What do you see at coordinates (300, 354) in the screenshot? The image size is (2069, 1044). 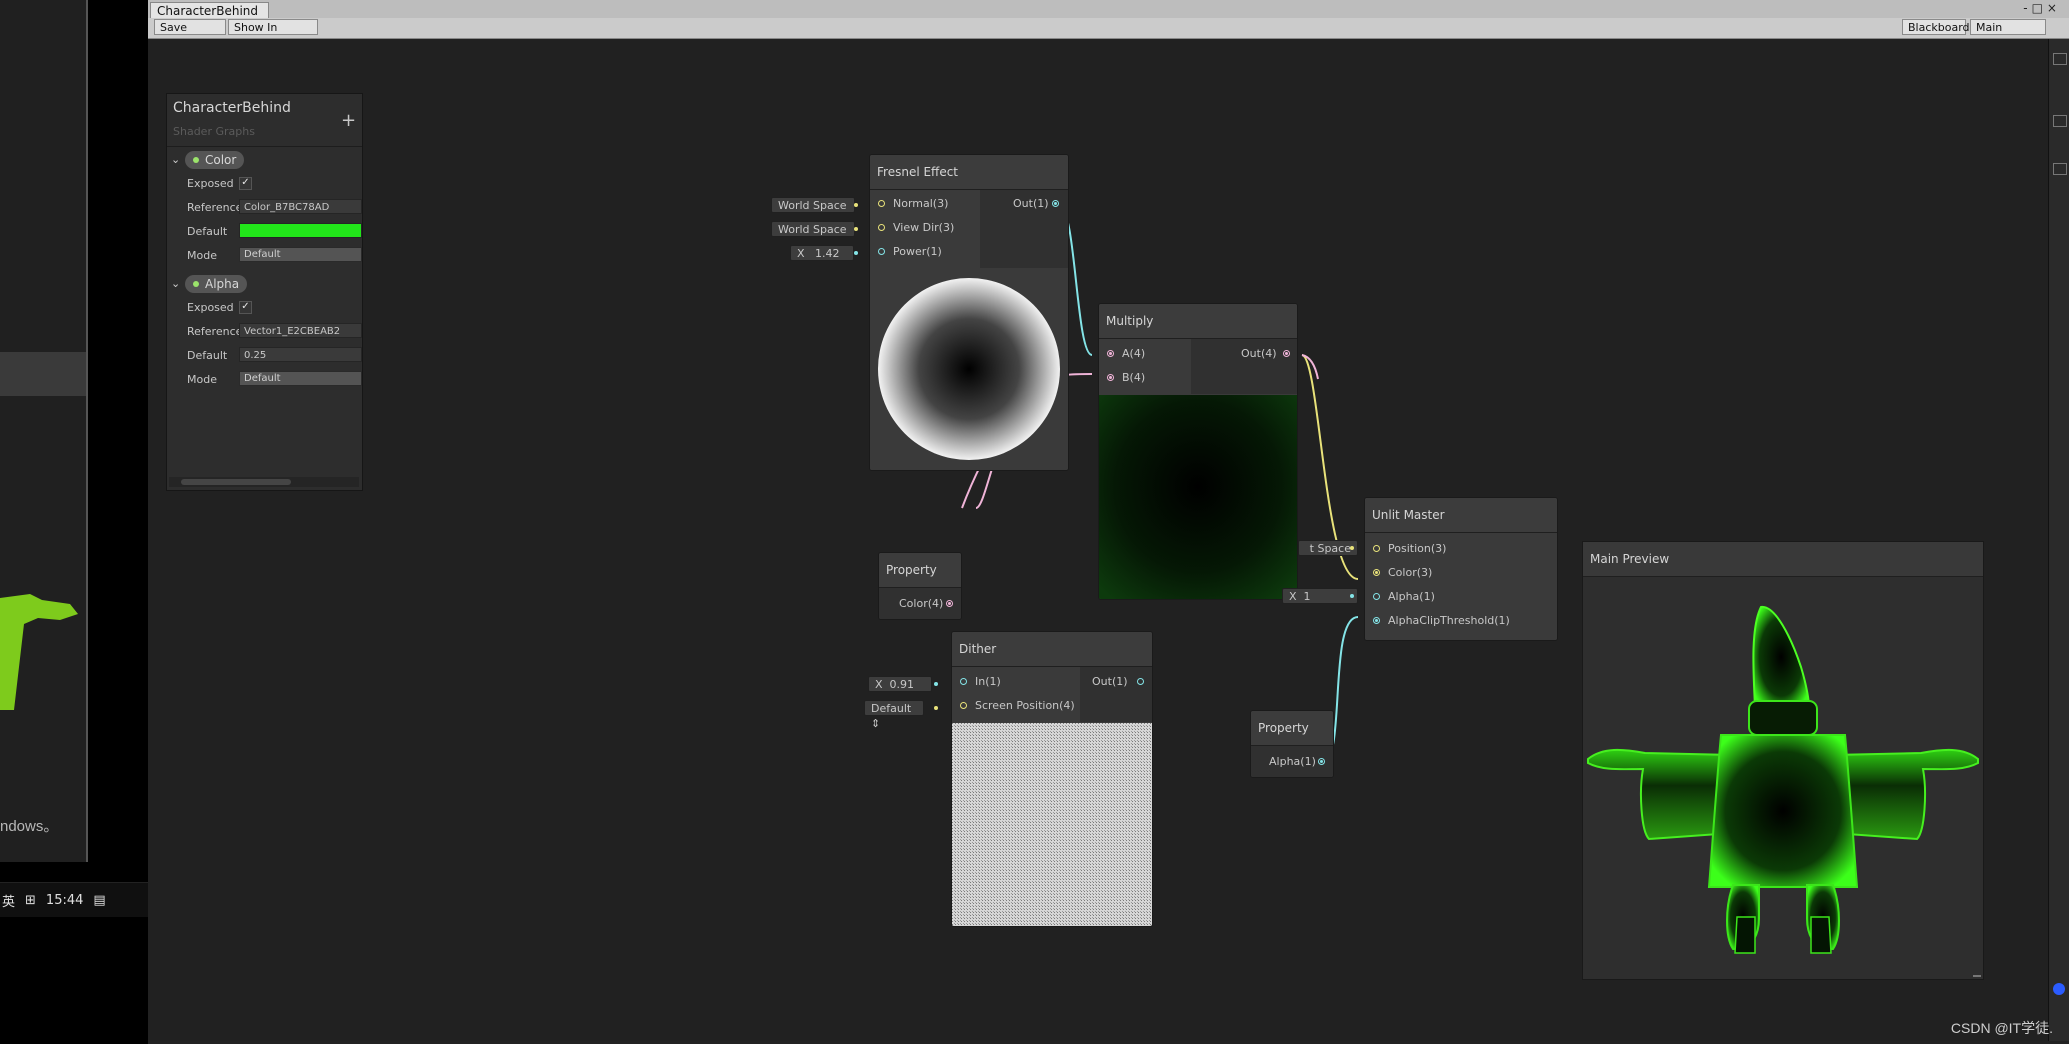 I see `default-value-field: 0.25` at bounding box center [300, 354].